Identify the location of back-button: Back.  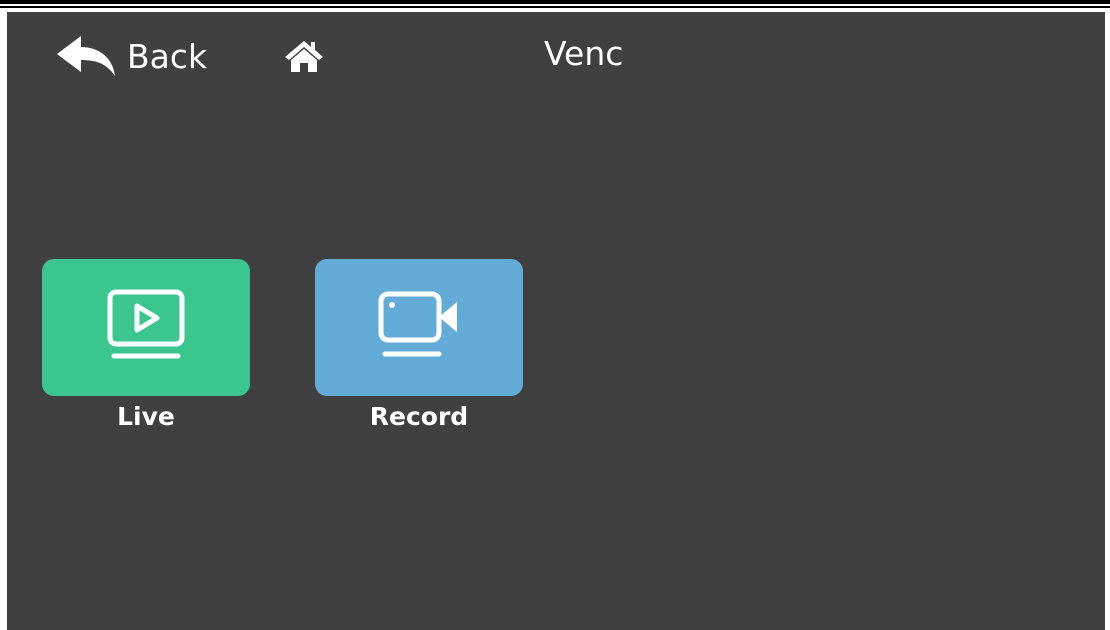
(131, 56).